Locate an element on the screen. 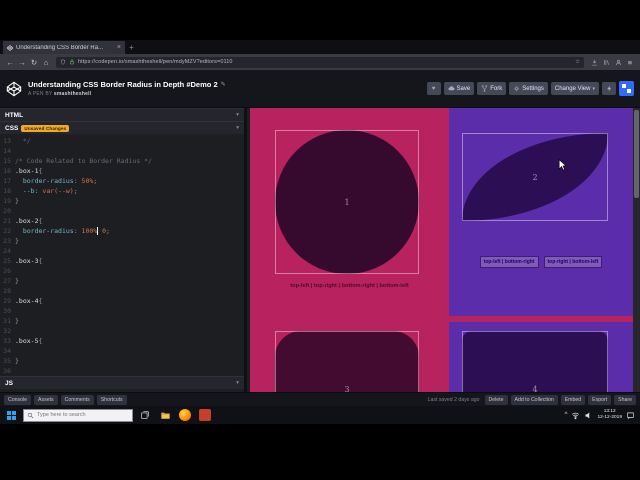 This screenshot has width=640, height=480. system-tray: ^ 13:12 12-12-2019 is located at coordinates (601, 415).